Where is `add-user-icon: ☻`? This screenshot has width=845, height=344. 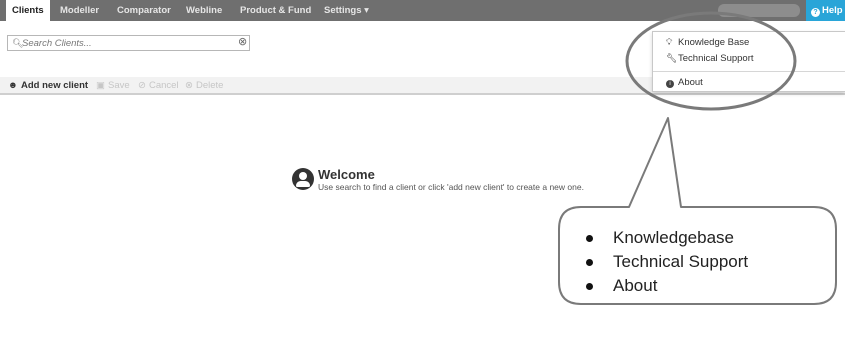
add-user-icon: ☻ is located at coordinates (13, 85).